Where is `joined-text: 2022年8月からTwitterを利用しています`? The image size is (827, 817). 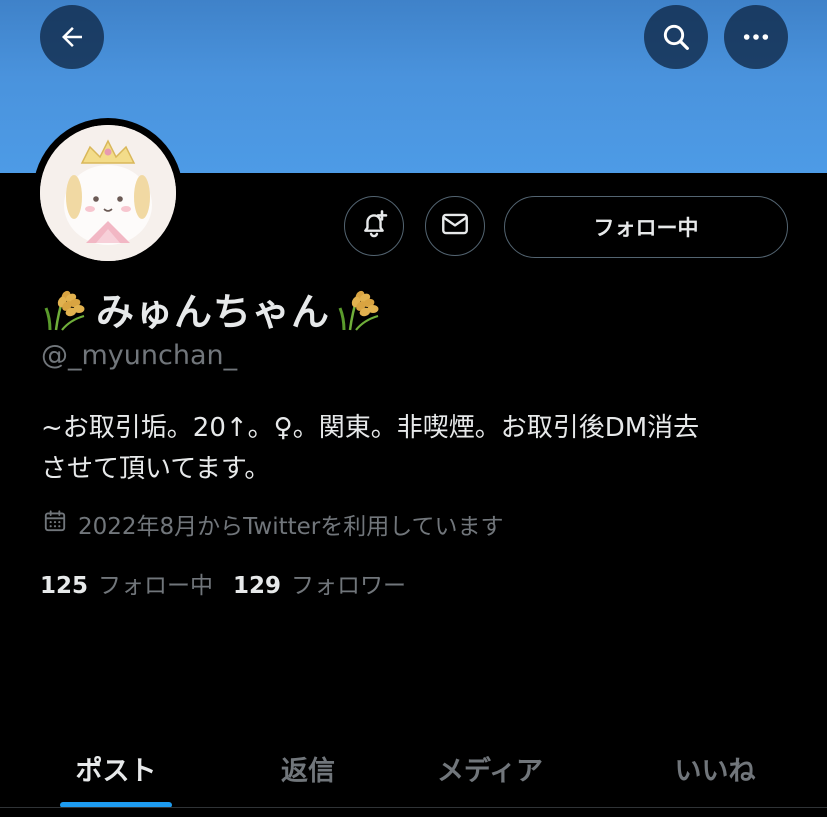
joined-text: 2022年8月からTwitterを利用しています is located at coordinates (291, 527).